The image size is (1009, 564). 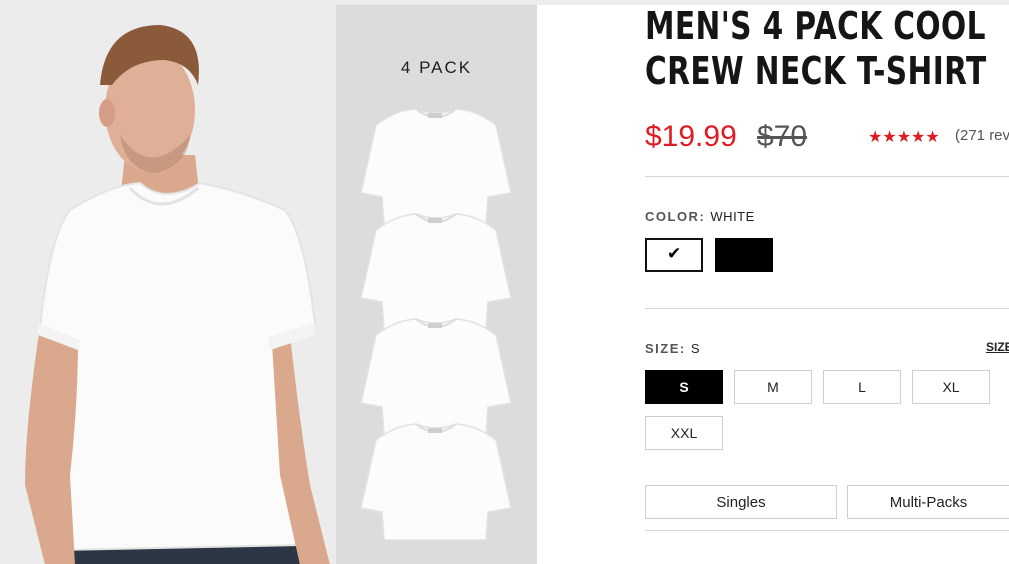 I want to click on color-swatch-black, so click(x=744, y=255).